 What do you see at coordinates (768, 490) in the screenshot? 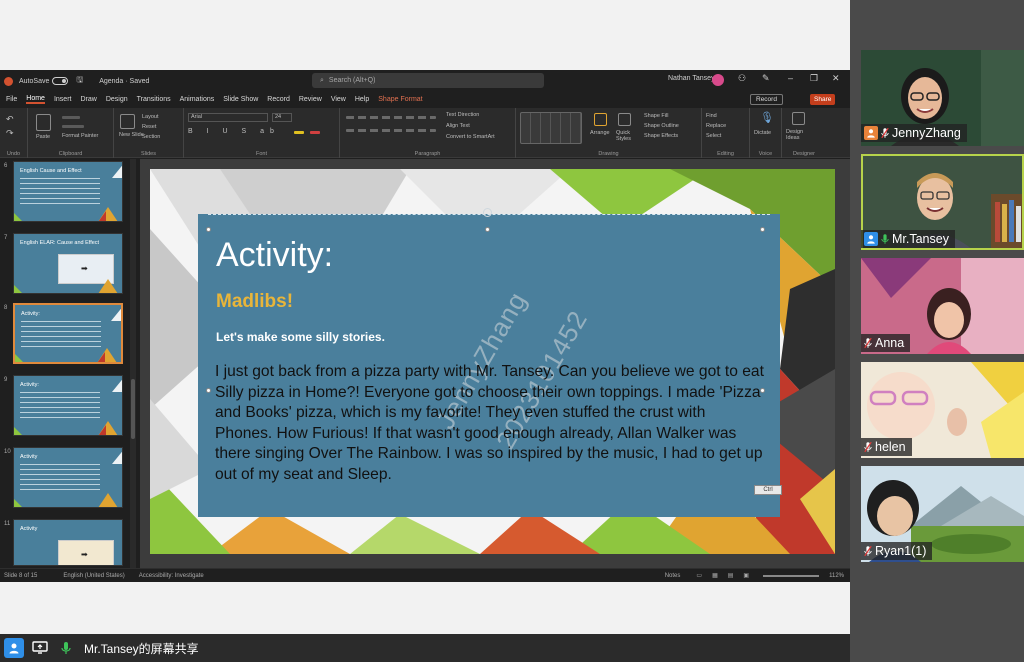
I see `paste-options-icon: Ctrl` at bounding box center [768, 490].